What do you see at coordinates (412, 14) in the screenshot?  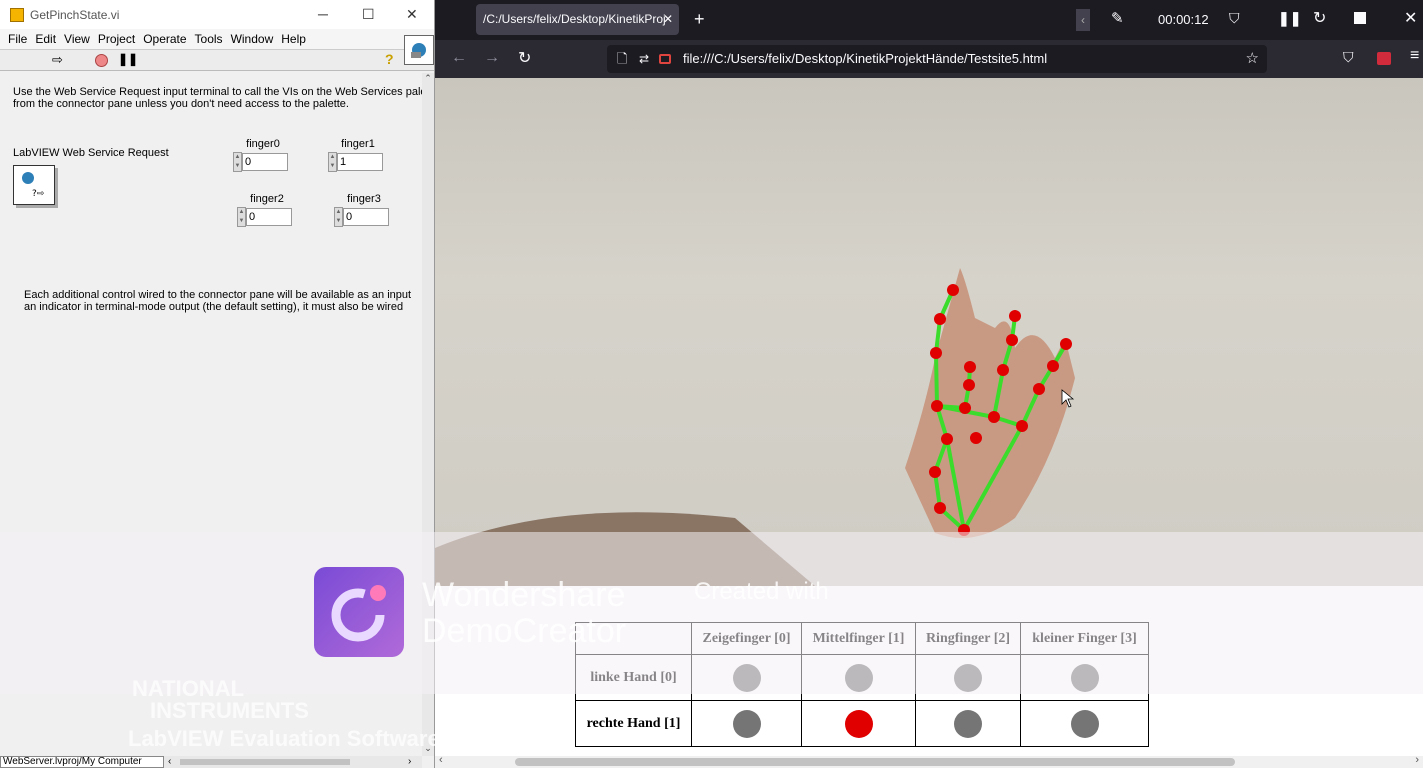 I see `close-icon: ✕` at bounding box center [412, 14].